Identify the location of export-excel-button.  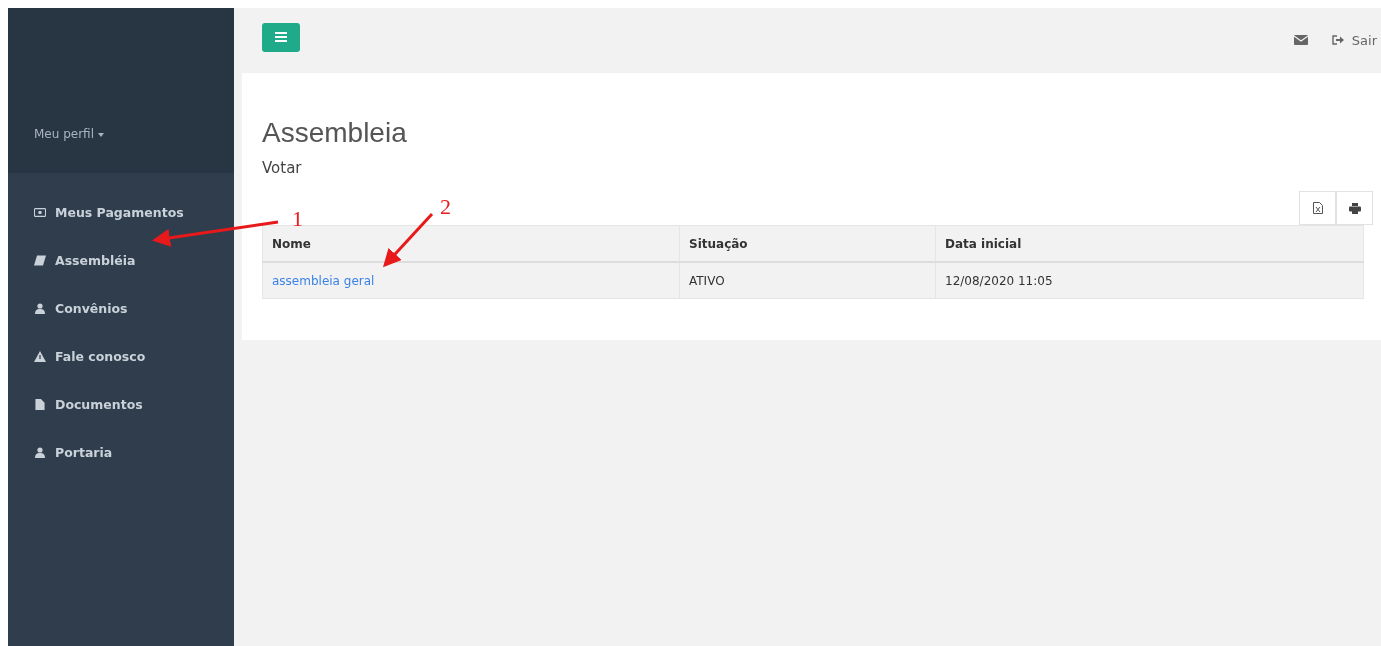
(1317, 208).